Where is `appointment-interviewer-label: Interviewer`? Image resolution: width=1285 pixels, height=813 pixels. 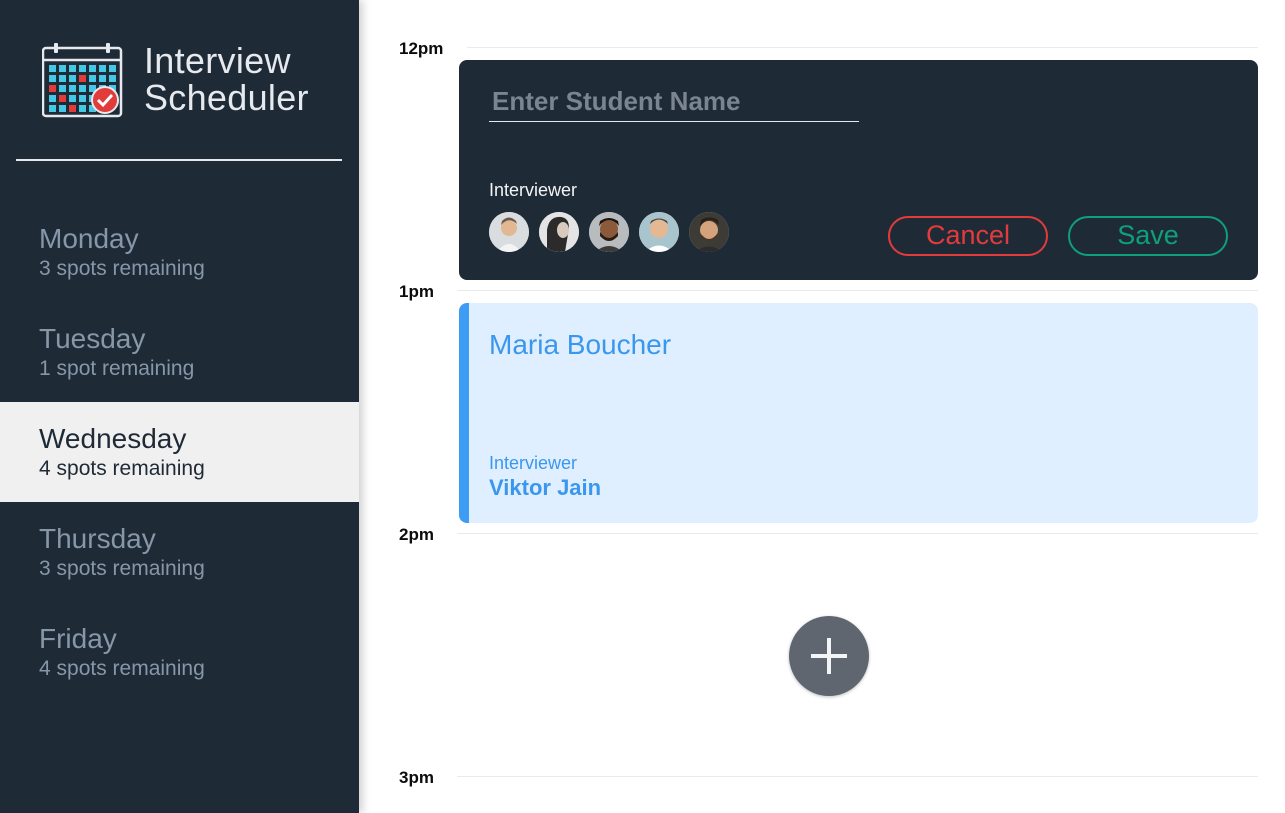 appointment-interviewer-label: Interviewer is located at coordinates (533, 463).